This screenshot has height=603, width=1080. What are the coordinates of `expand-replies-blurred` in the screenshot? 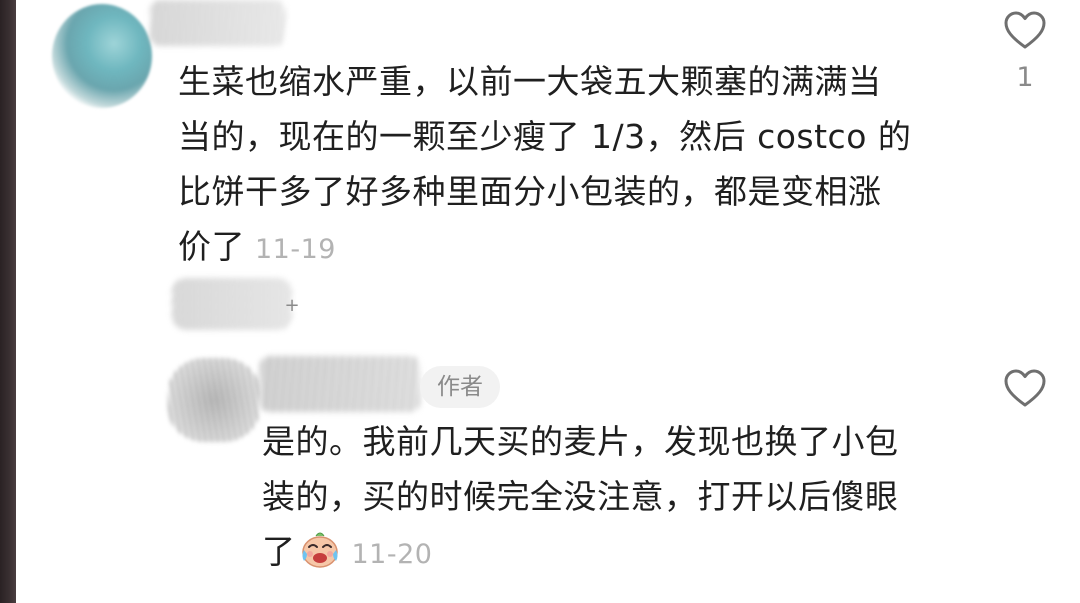 It's located at (232, 304).